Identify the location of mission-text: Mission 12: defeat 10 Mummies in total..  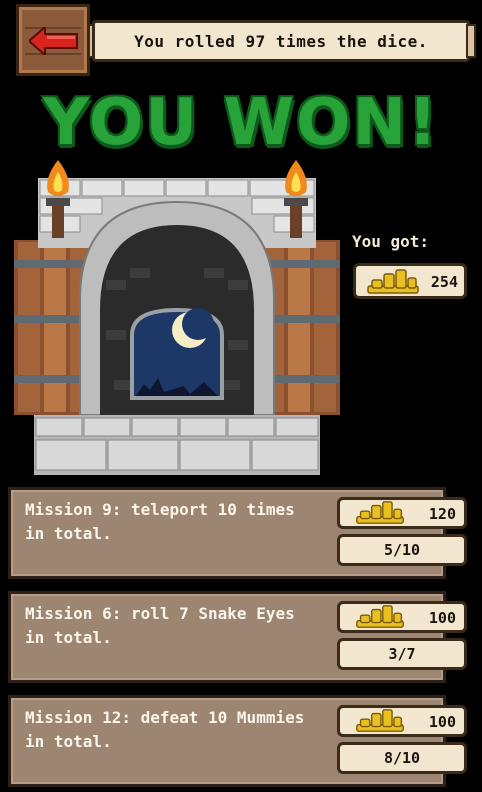
(165, 729).